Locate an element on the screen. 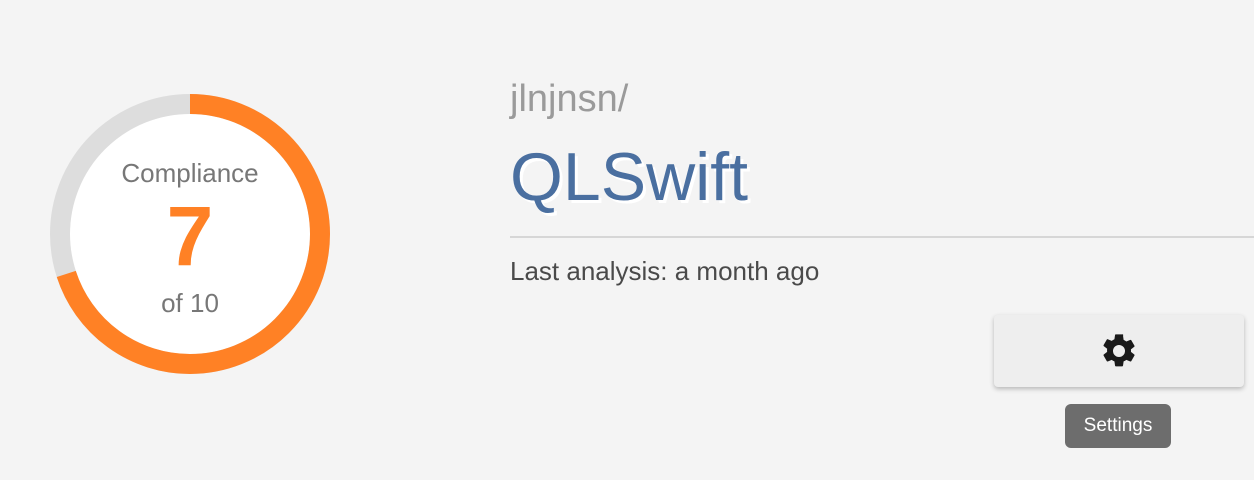 This screenshot has height=480, width=1254. compliance-score: 7 is located at coordinates (190, 236).